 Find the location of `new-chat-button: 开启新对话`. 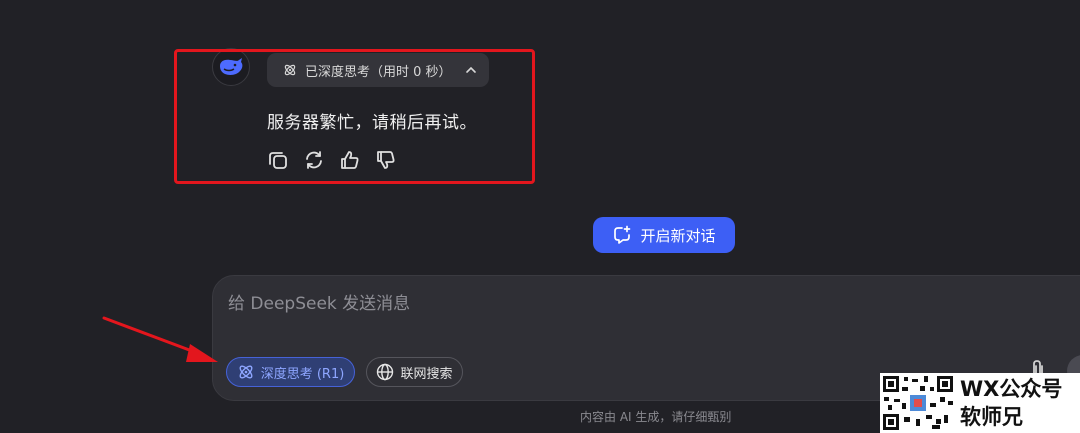

new-chat-button: 开启新对话 is located at coordinates (664, 235).